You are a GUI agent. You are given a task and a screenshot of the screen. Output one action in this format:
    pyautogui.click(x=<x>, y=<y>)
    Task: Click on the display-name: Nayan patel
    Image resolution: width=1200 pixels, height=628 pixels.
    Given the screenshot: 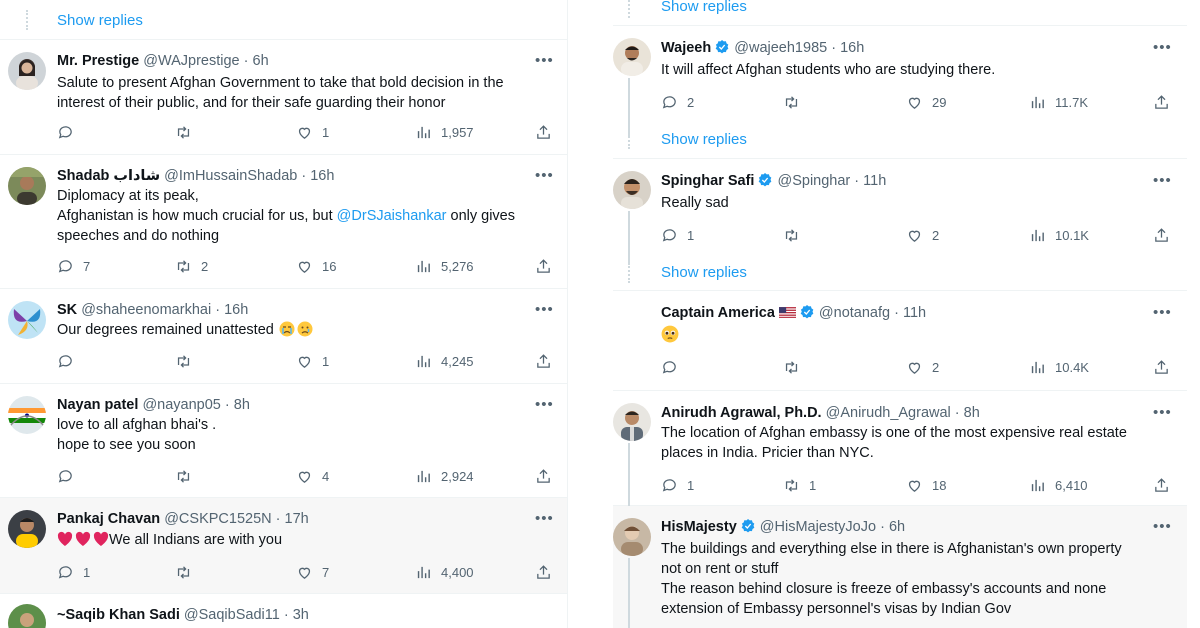 What is the action you would take?
    pyautogui.click(x=97, y=405)
    